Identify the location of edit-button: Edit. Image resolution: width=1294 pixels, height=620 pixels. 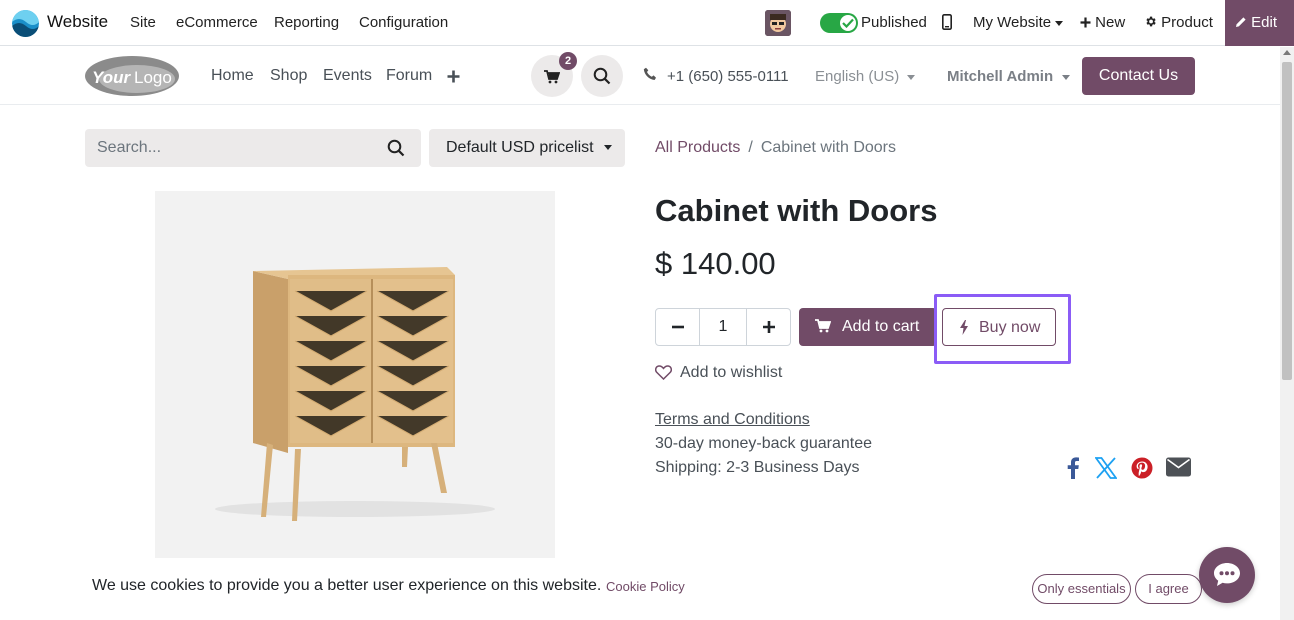
(1259, 23).